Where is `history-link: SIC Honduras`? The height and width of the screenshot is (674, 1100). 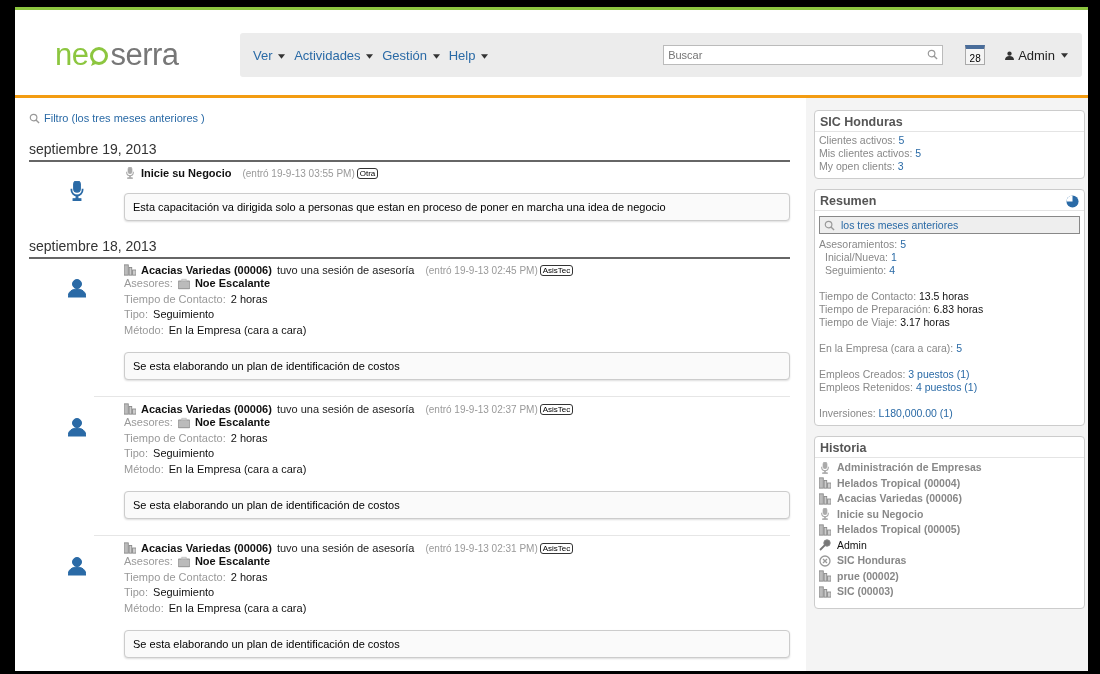
history-link: SIC Honduras is located at coordinates (872, 561).